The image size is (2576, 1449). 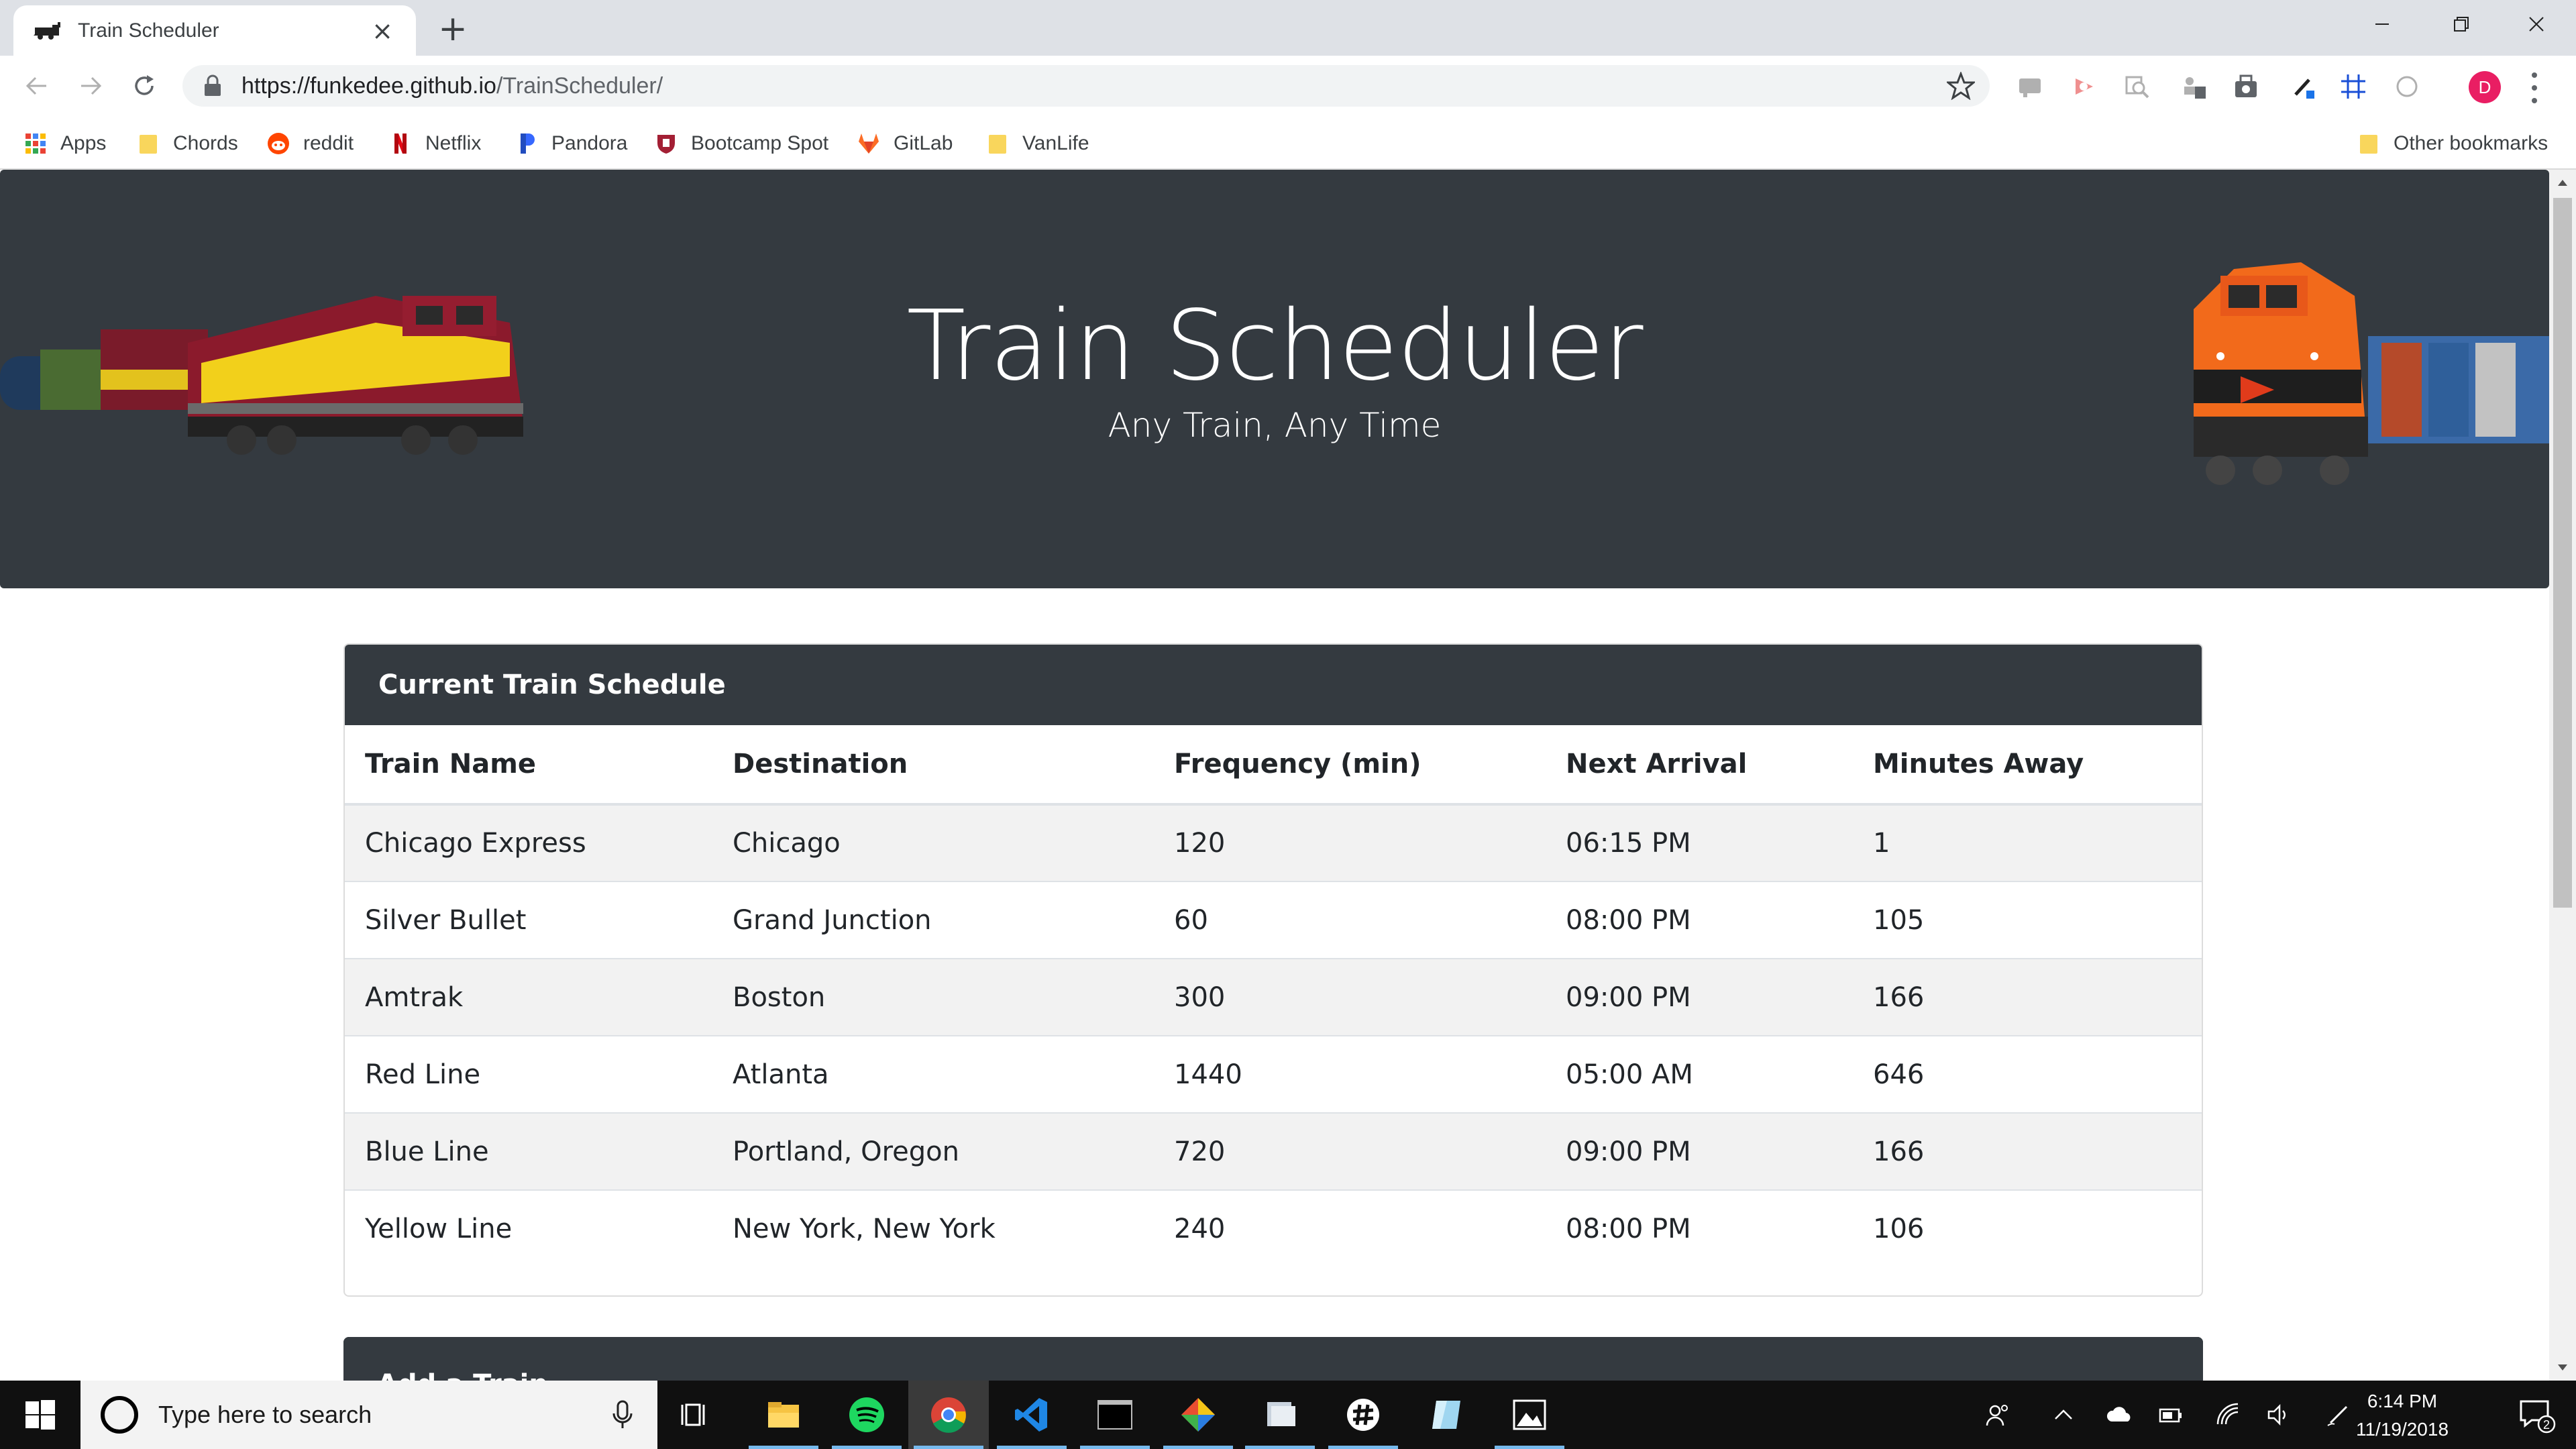 I want to click on notes-taskbar-button, so click(x=1446, y=1415).